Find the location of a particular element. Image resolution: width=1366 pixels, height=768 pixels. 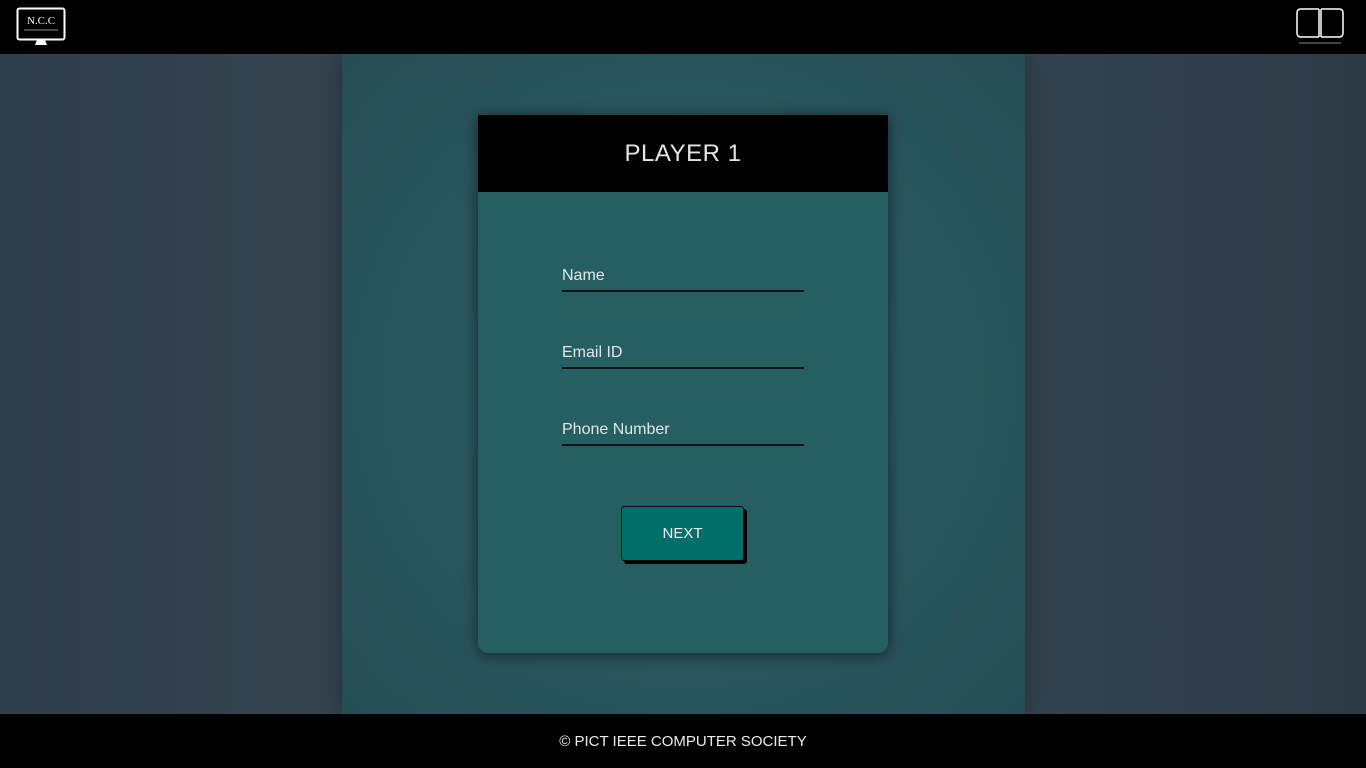

ncc-logo: N.C.C is located at coordinates (41, 27).